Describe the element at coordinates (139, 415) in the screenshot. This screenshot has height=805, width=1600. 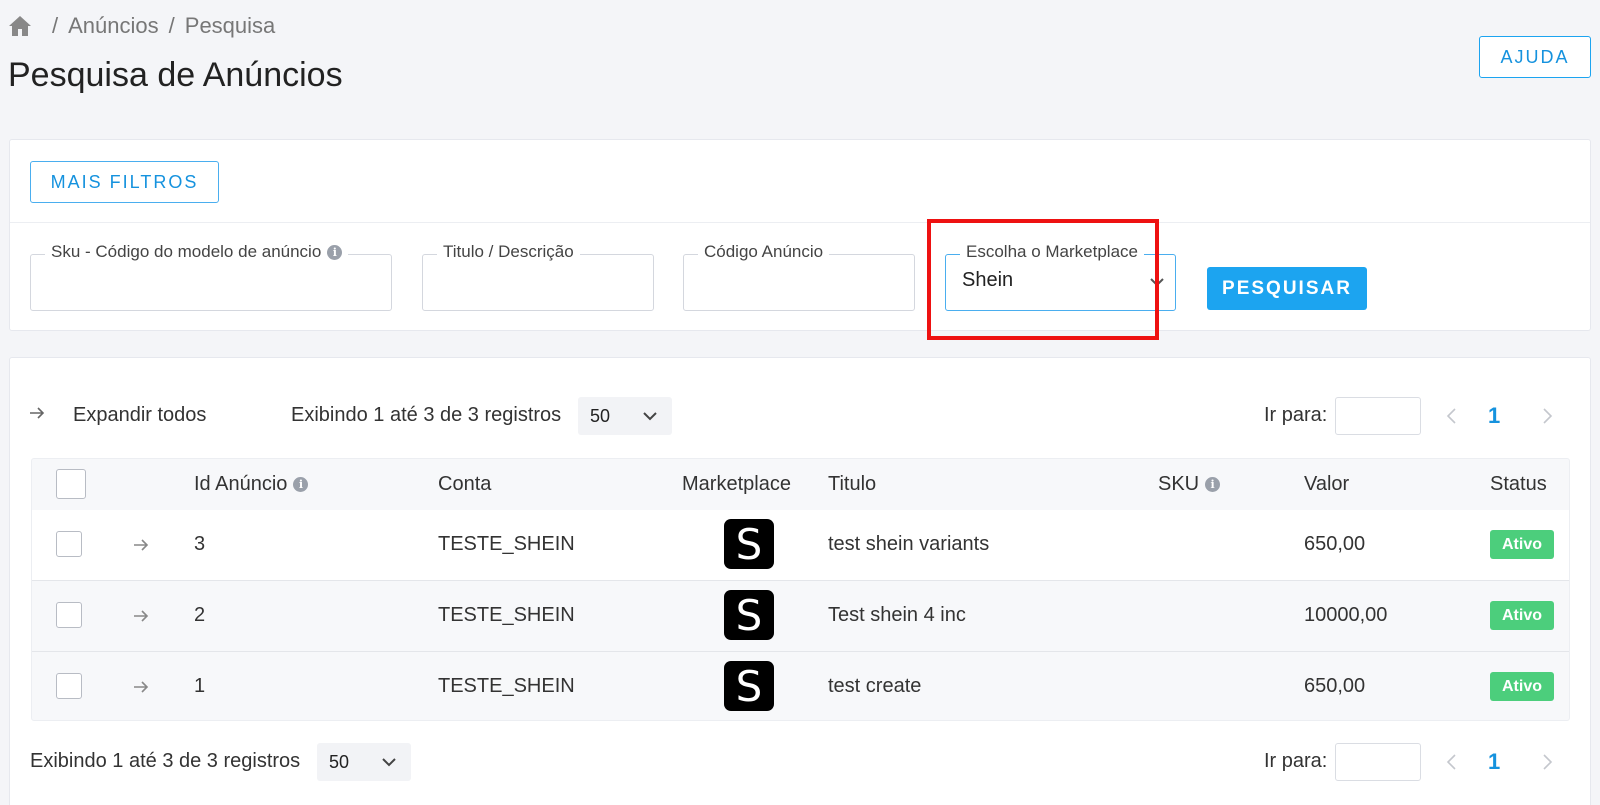
I see `expand-all-link: Expandir todos` at that location.